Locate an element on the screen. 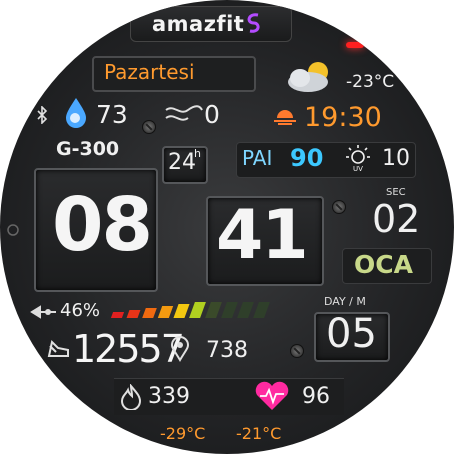 The image size is (454, 454). model-label: G-300 is located at coordinates (88, 149).